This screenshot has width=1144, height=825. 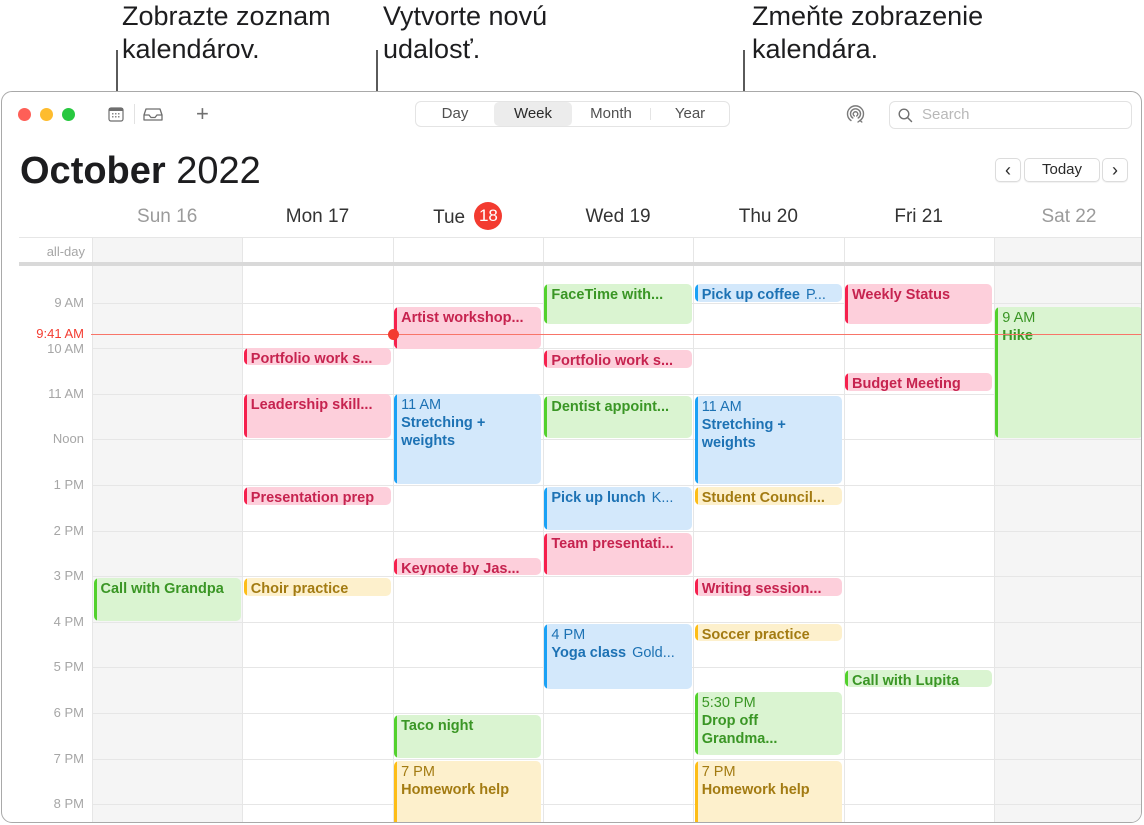 What do you see at coordinates (68, 576) in the screenshot?
I see `hour-label: 3 PM` at bounding box center [68, 576].